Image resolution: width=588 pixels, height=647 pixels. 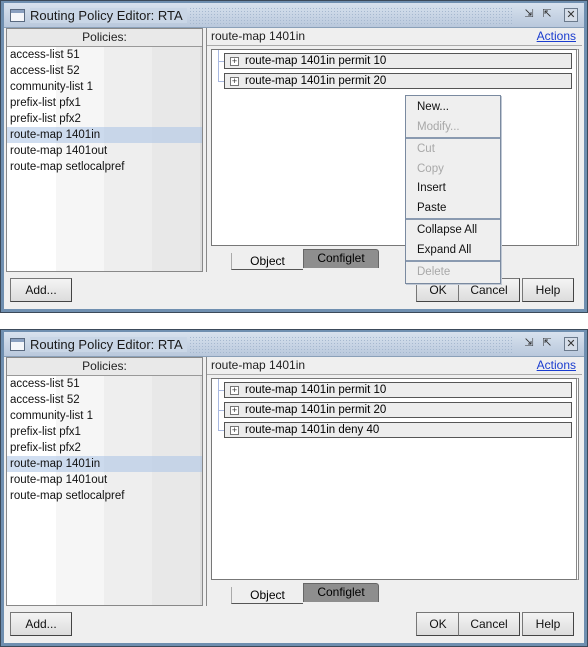 What do you see at coordinates (434, 272) in the screenshot?
I see `menu-item-delete: Delete` at bounding box center [434, 272].